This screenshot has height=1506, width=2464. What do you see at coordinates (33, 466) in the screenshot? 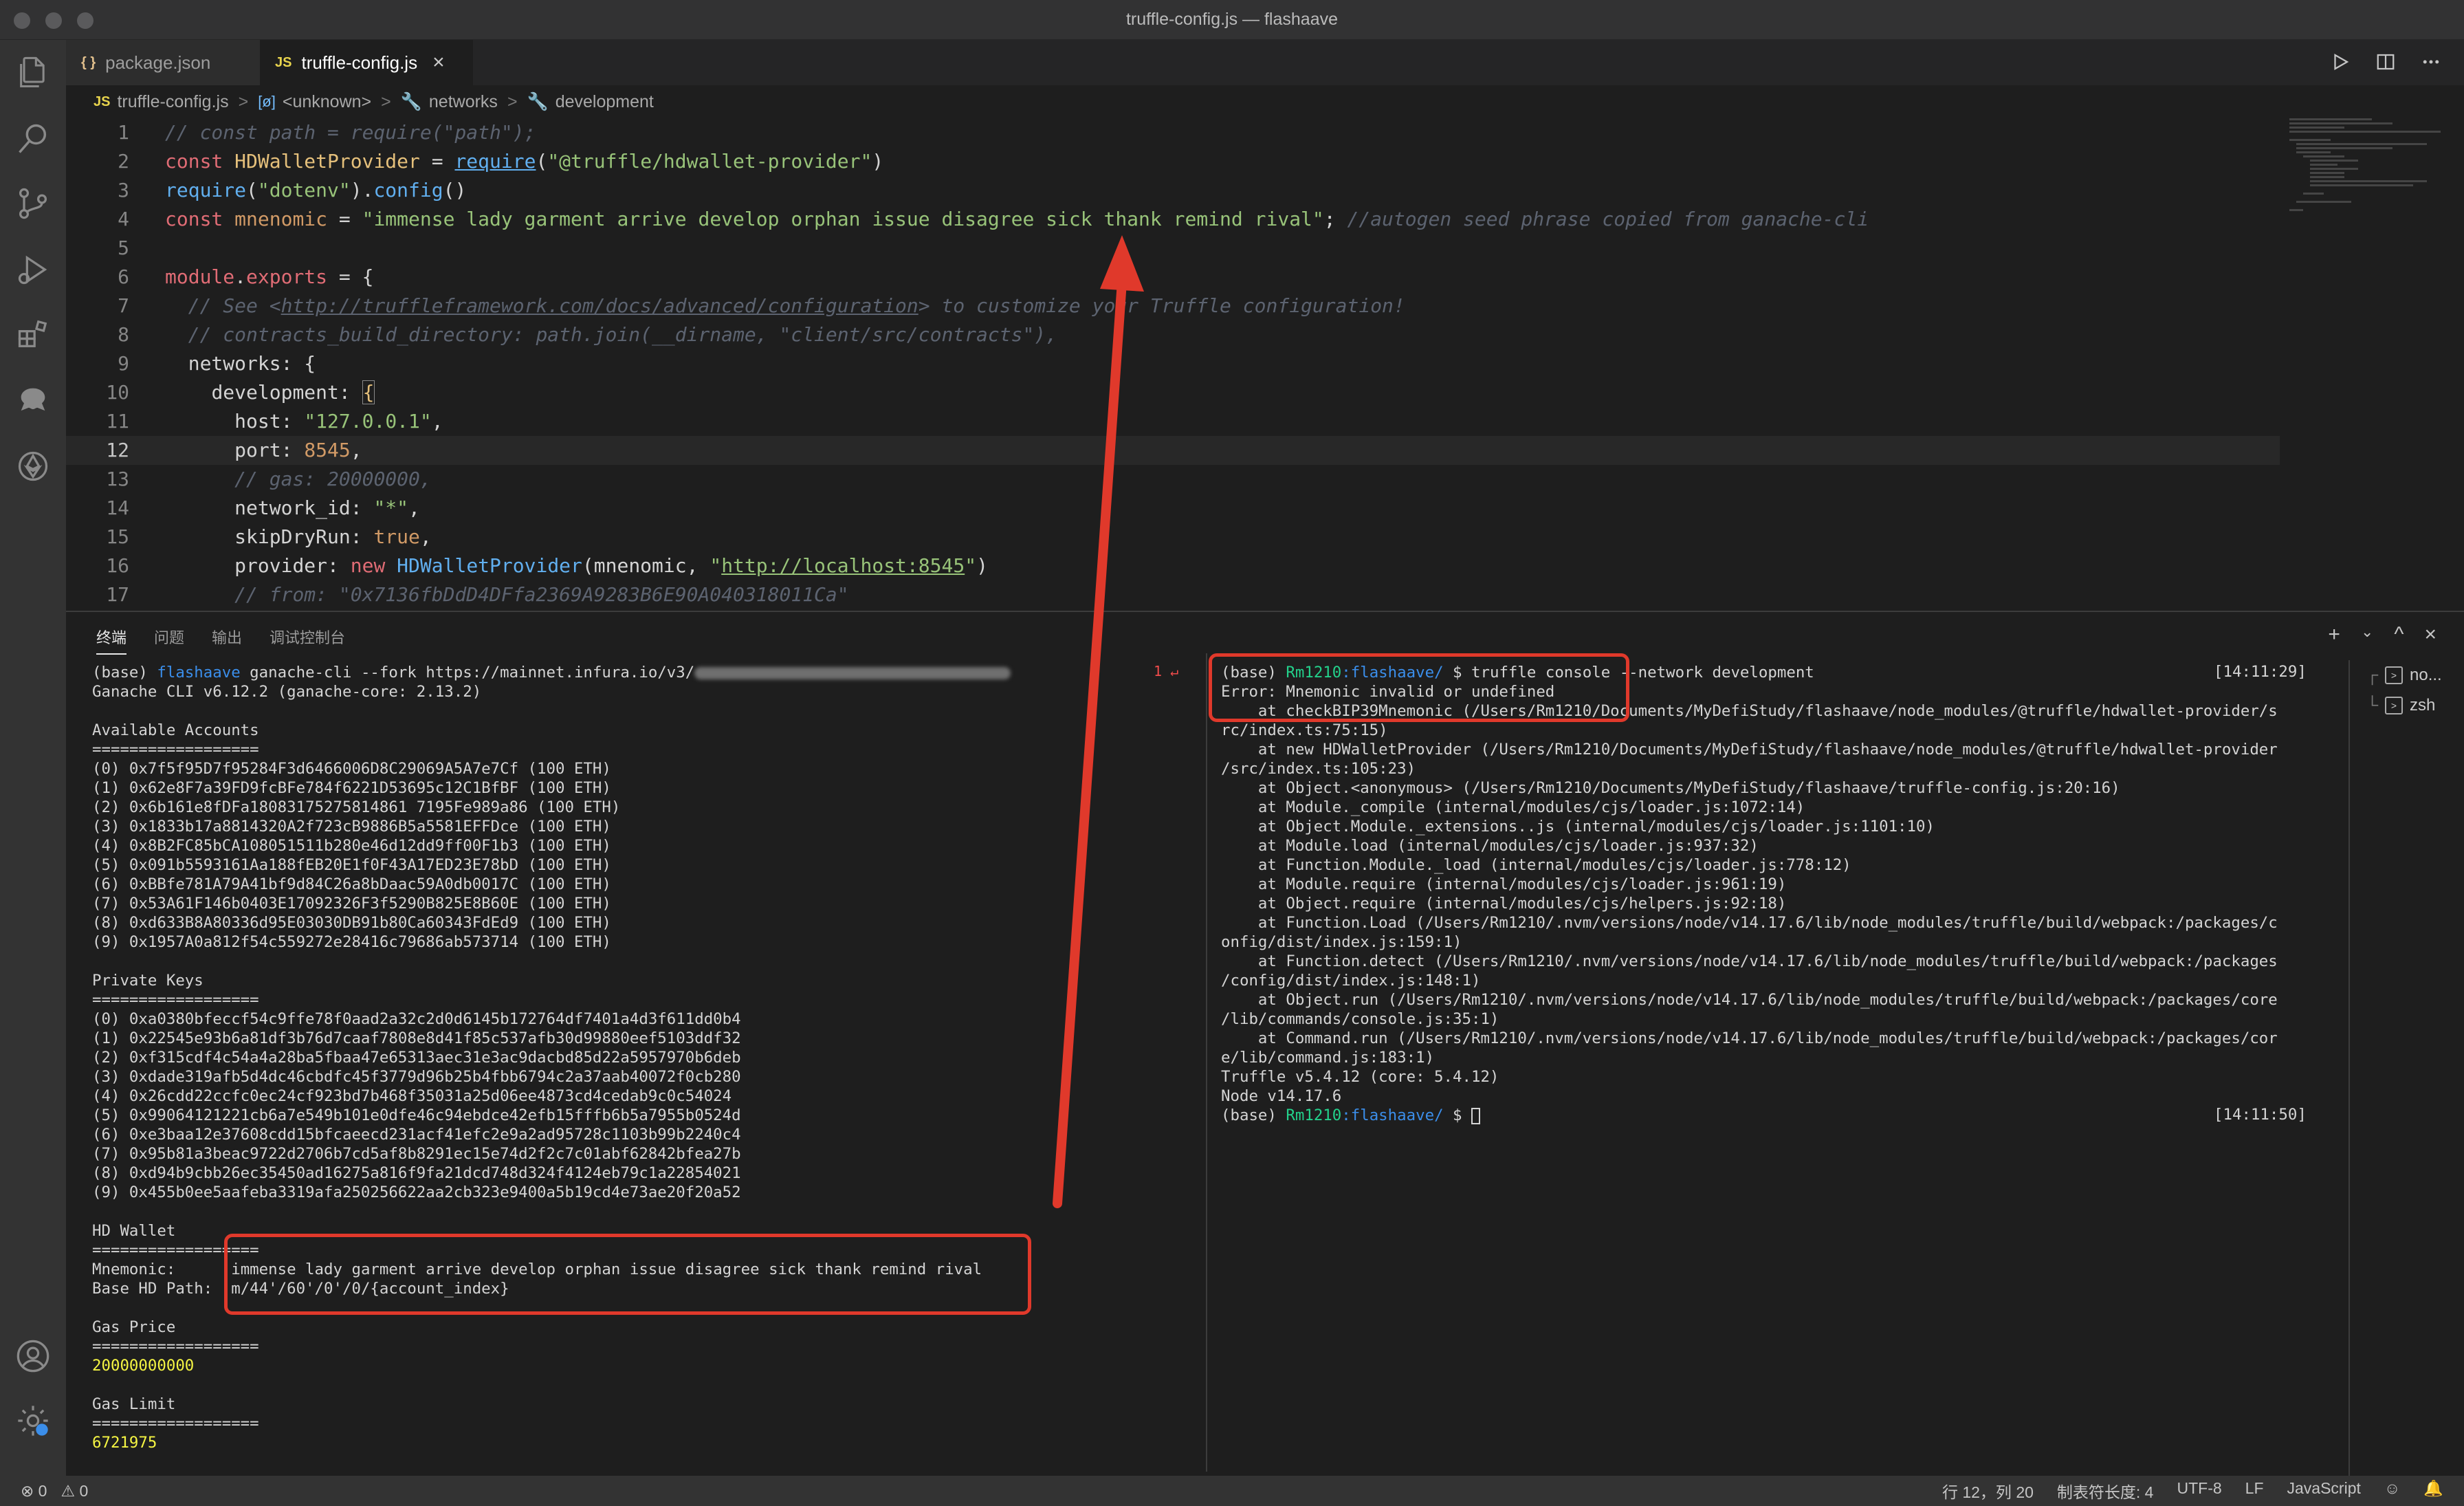
I see `ethereum-icon` at bounding box center [33, 466].